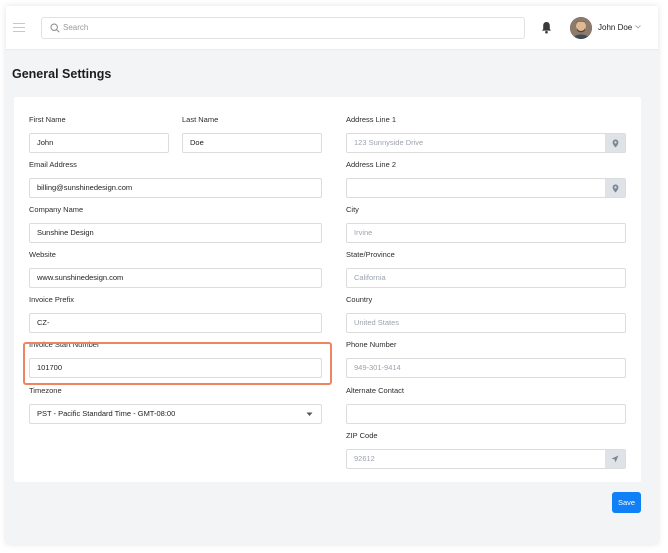 This screenshot has width=668, height=553. What do you see at coordinates (76, 27) in the screenshot?
I see `search-placeholder: Search` at bounding box center [76, 27].